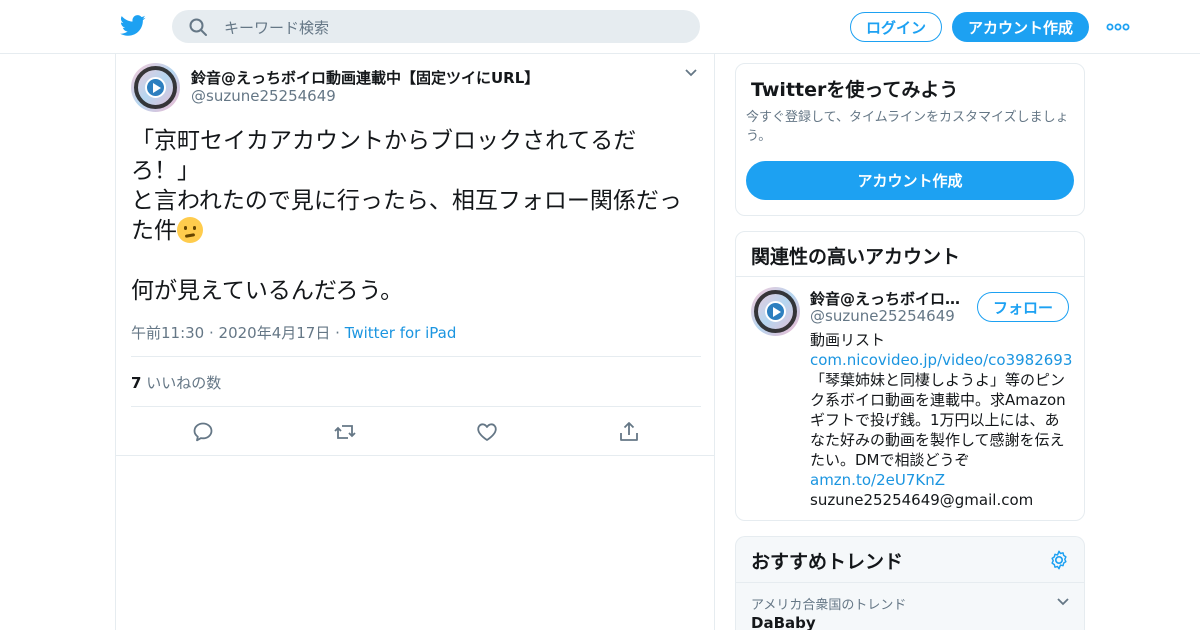 This screenshot has width=1200, height=630. I want to click on signup-card-title: Twitterを使ってみよう, so click(855, 90).